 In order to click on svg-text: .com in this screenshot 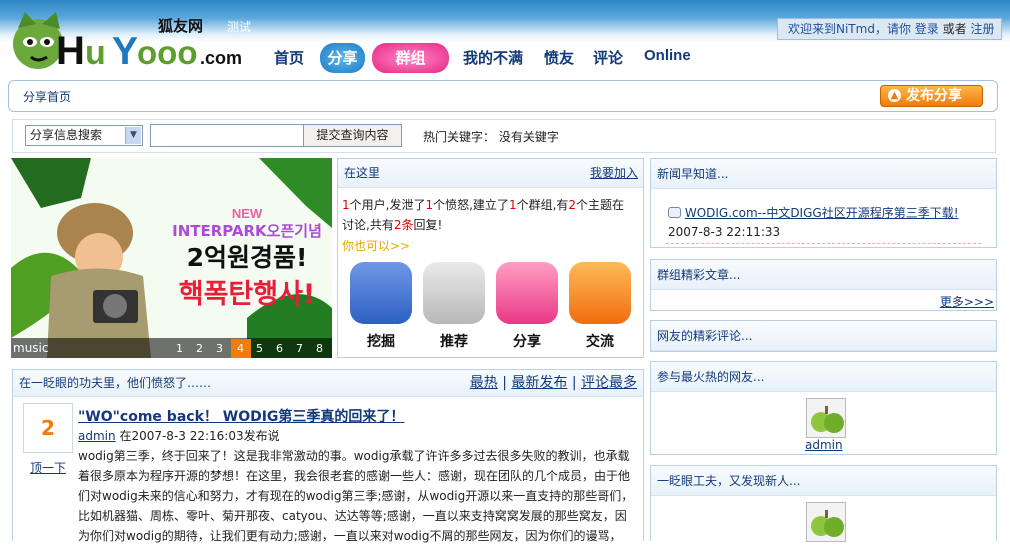, I will do `click(221, 58)`.